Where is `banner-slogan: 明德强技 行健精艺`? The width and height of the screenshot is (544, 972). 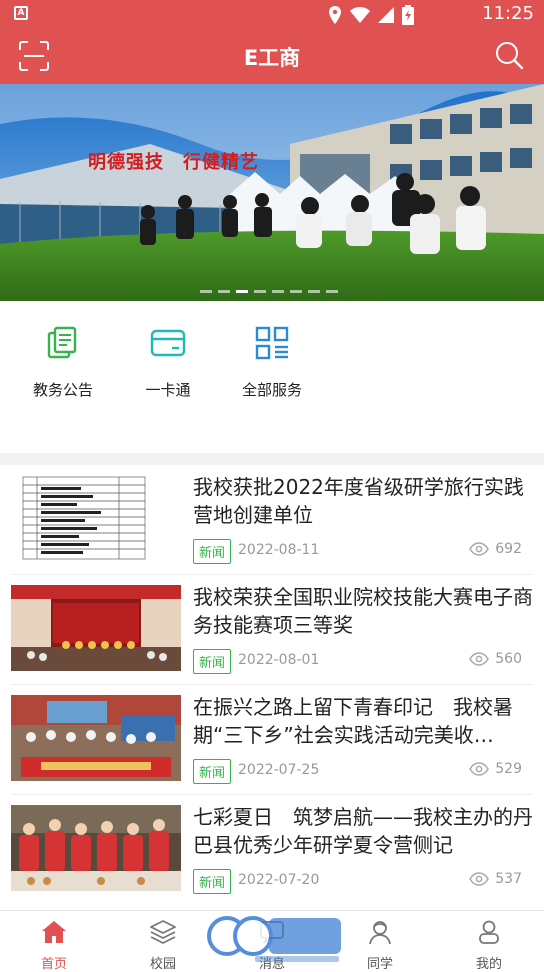 banner-slogan: 明德强技 行健精艺 is located at coordinates (173, 162).